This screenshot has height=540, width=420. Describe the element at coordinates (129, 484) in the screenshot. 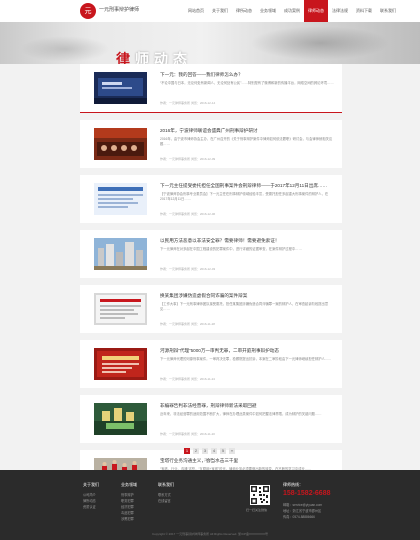

I see `footer-heading: 业务领域` at that location.